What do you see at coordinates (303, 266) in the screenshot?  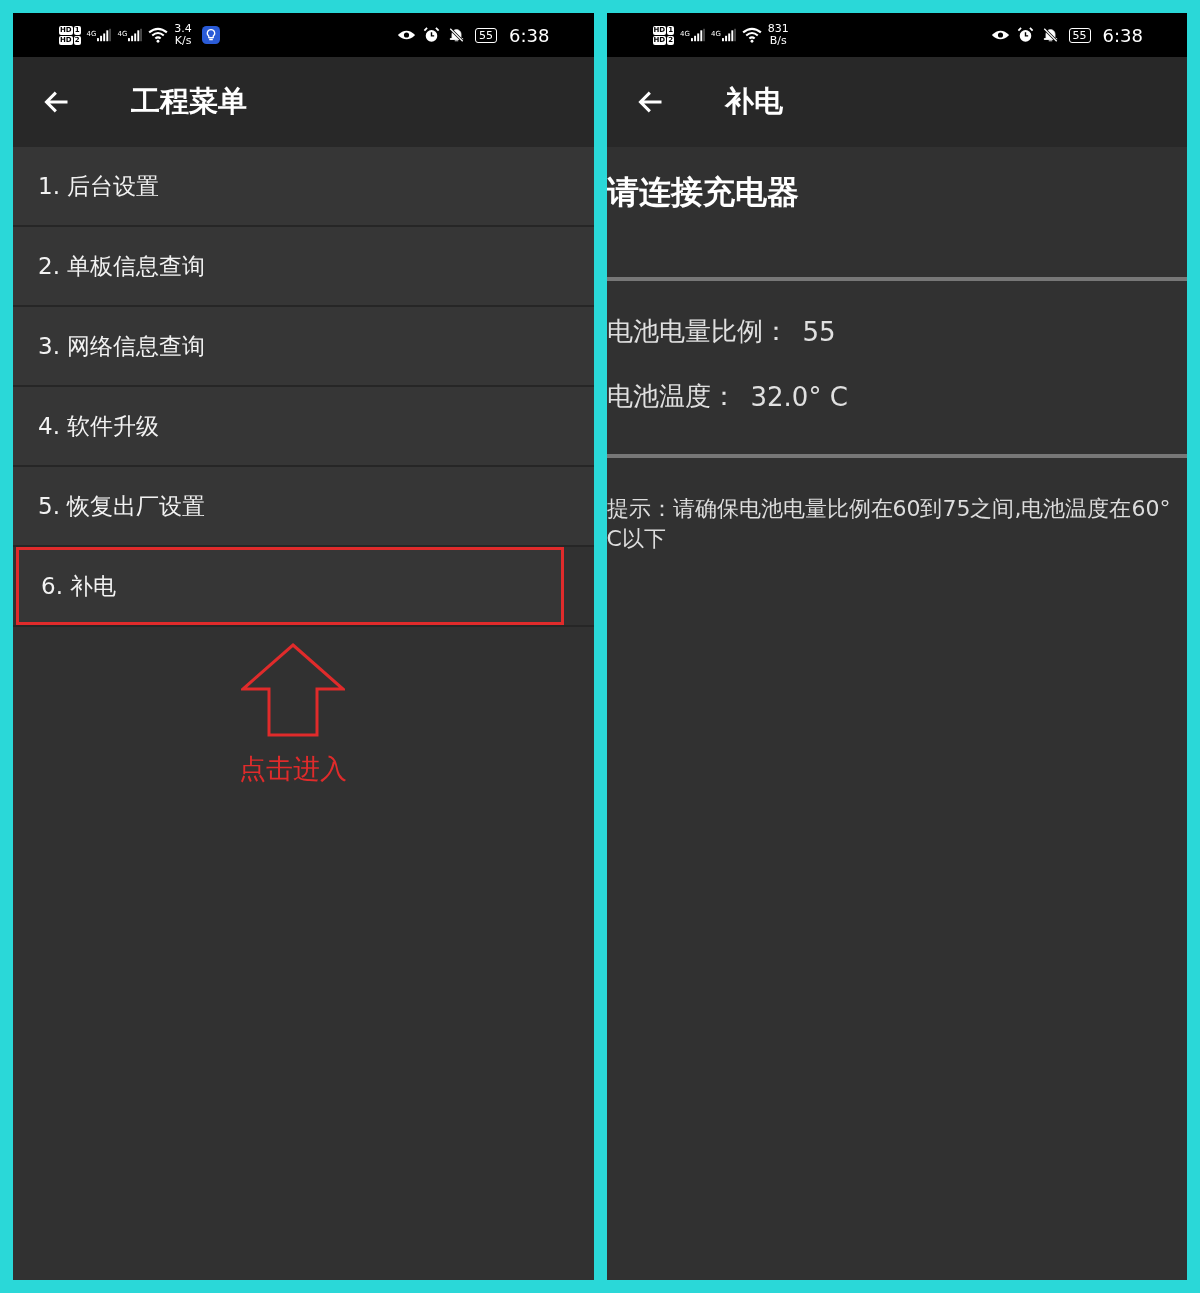 I see `menu-item: 2. 单板信息查询` at bounding box center [303, 266].